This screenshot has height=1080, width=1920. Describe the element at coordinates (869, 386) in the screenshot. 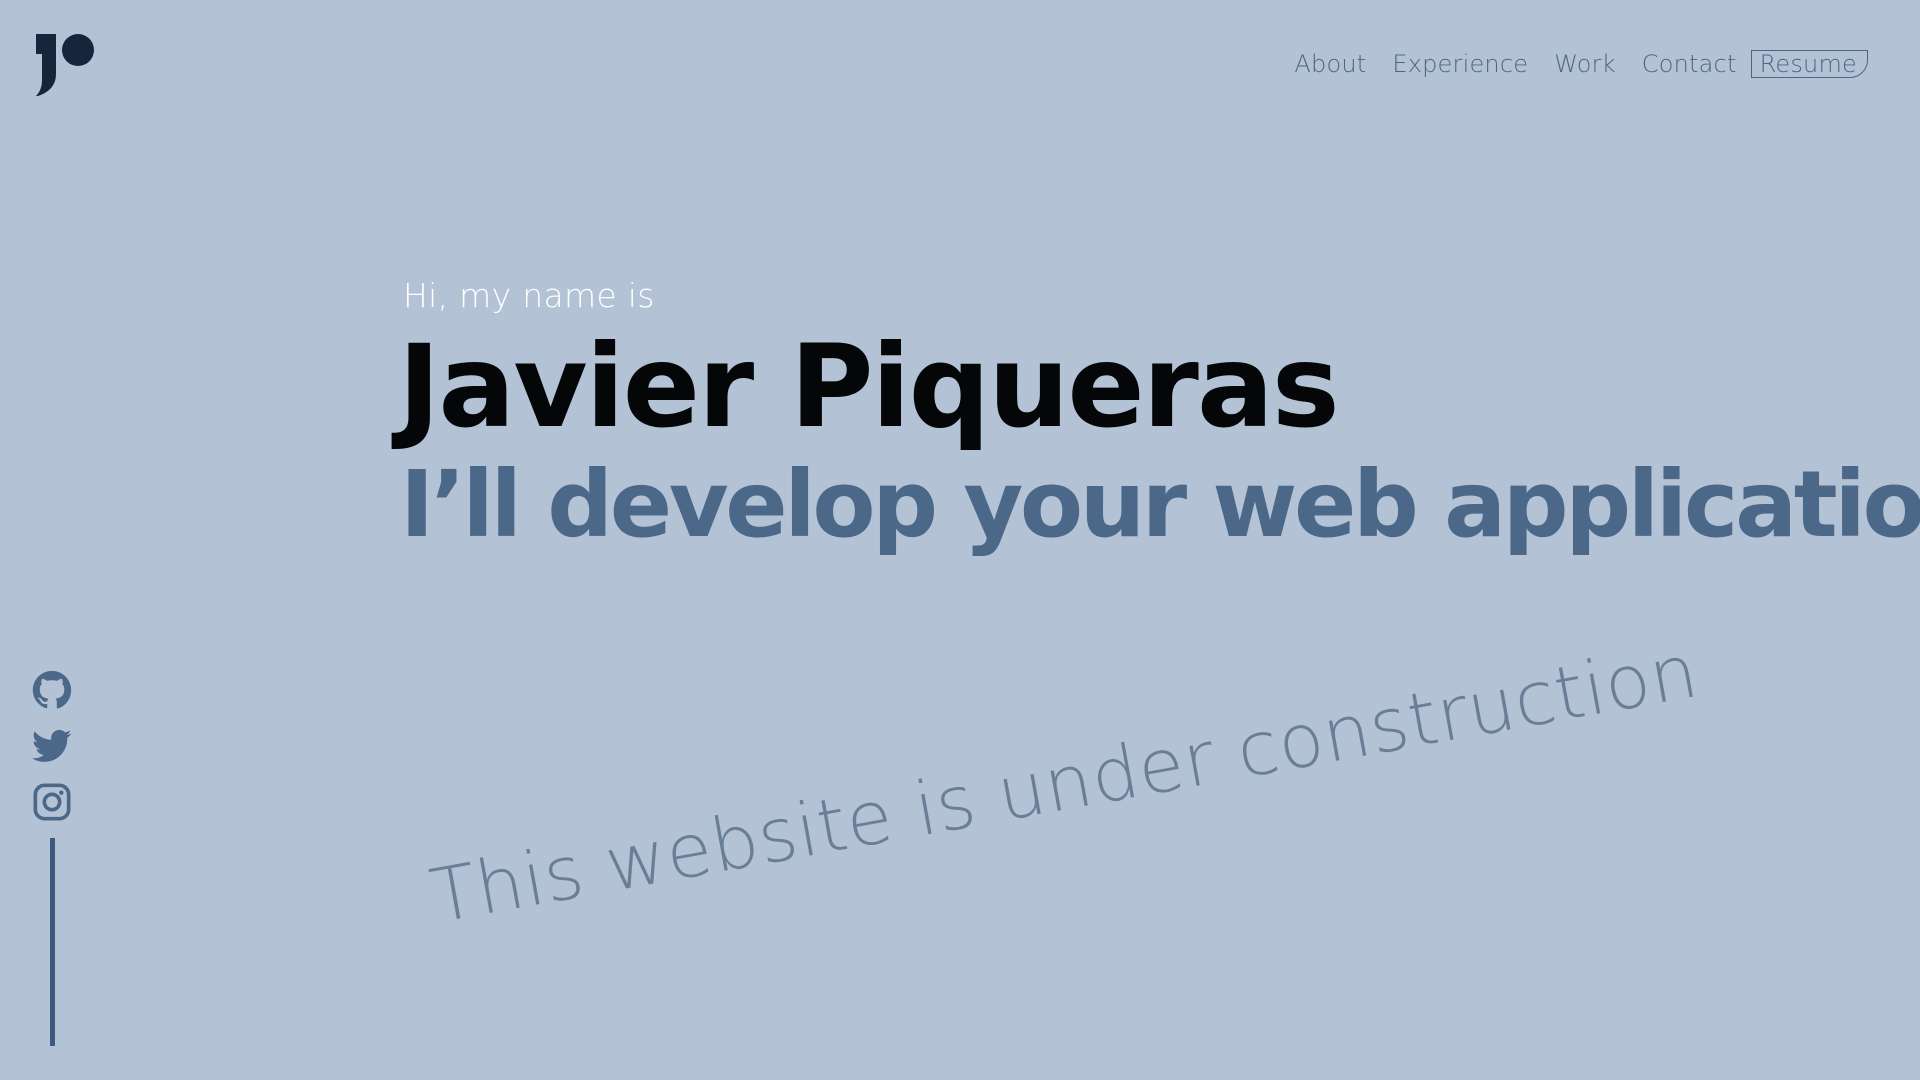

I see `hero-name: Javier Piqueras` at that location.